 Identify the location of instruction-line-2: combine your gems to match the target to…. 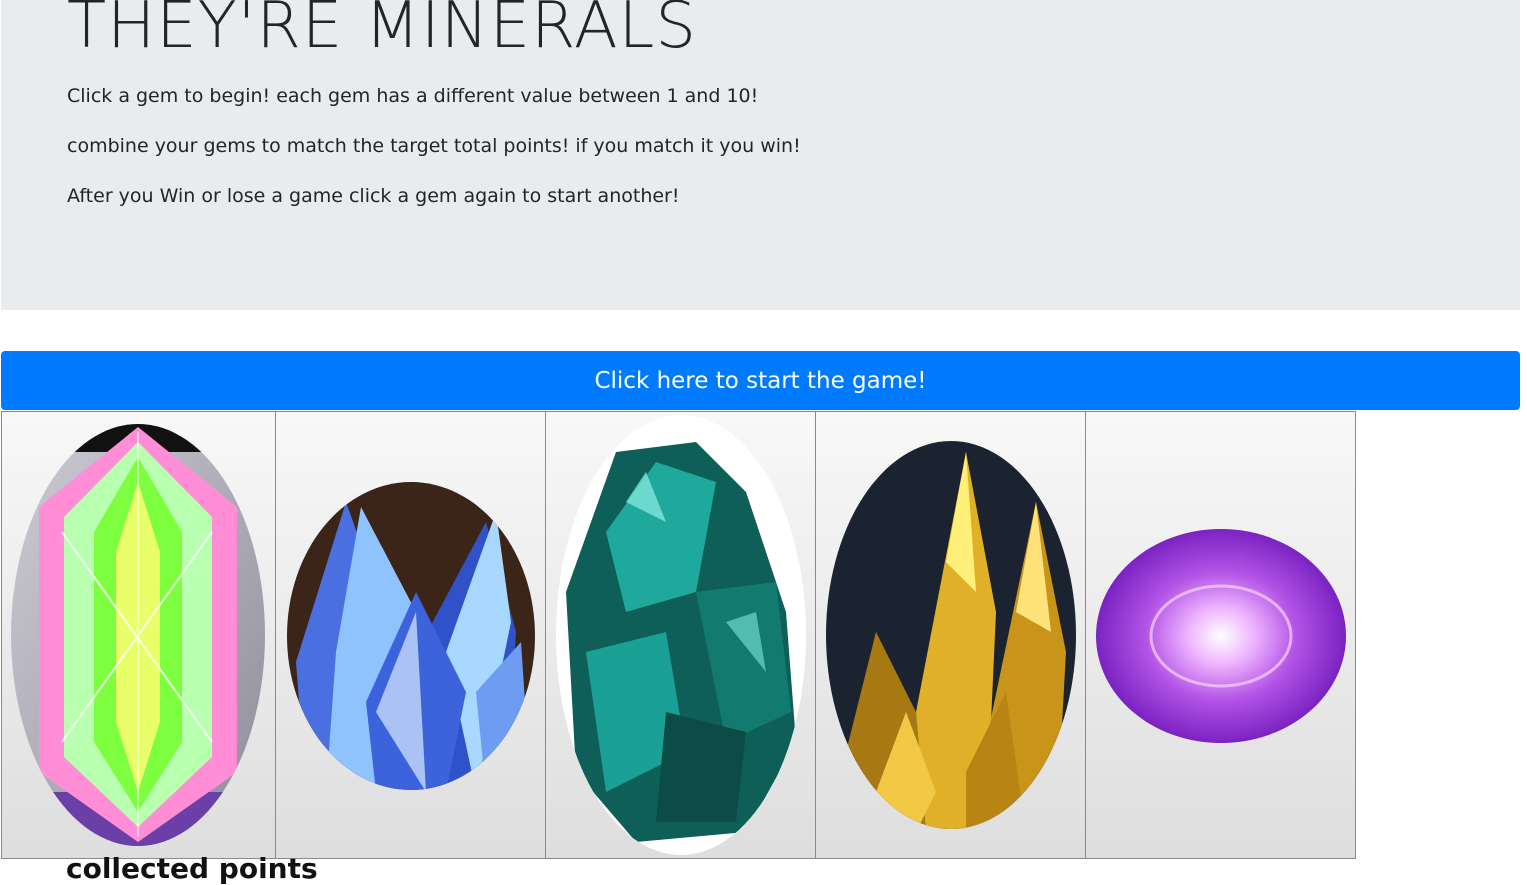
(434, 146).